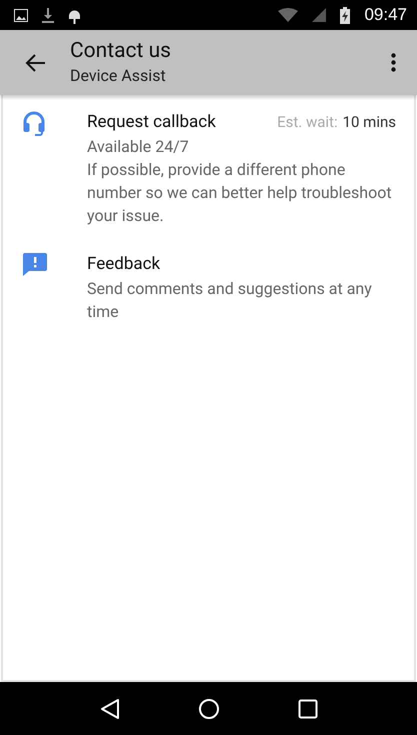 This screenshot has height=735, width=417. I want to click on download-icon, so click(48, 15).